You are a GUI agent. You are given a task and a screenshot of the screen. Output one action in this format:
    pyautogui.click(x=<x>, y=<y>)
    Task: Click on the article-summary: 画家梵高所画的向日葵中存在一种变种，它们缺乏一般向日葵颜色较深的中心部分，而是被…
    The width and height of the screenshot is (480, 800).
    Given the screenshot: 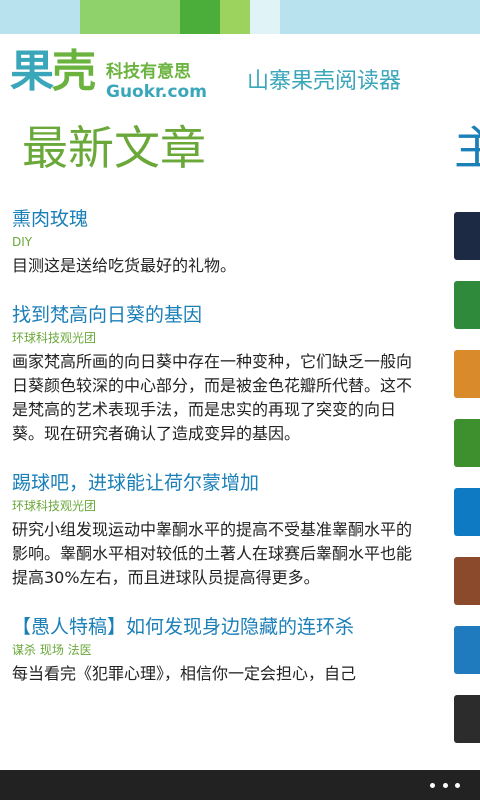 What is the action you would take?
    pyautogui.click(x=212, y=397)
    